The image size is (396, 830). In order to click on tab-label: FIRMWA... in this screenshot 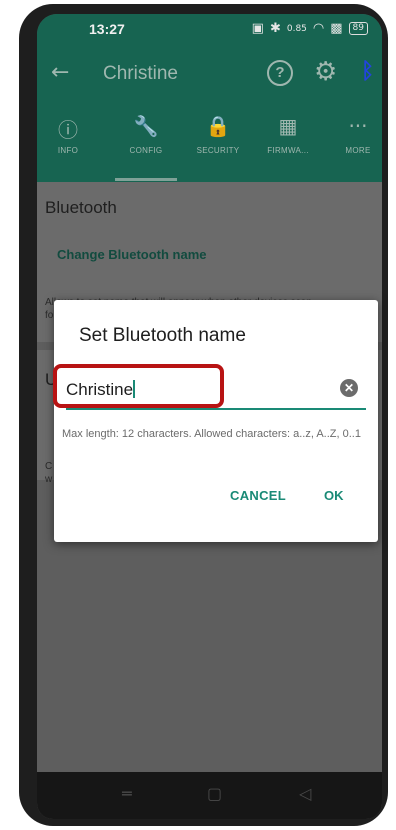, I will do `click(288, 150)`.